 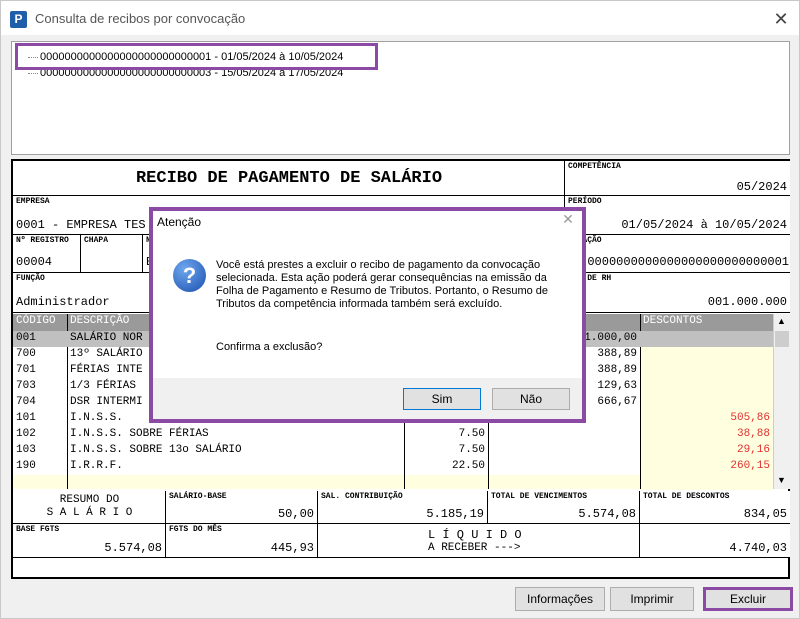 What do you see at coordinates (758, 548) in the screenshot?
I see `liquido-value: 4.740,03` at bounding box center [758, 548].